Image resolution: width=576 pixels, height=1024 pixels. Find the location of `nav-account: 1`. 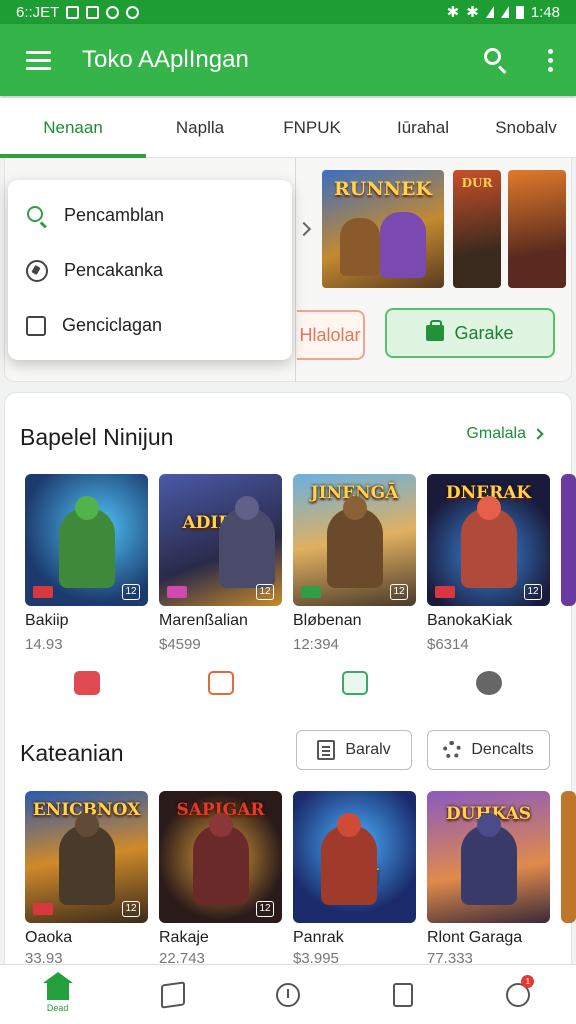

nav-account: 1 is located at coordinates (518, 994).